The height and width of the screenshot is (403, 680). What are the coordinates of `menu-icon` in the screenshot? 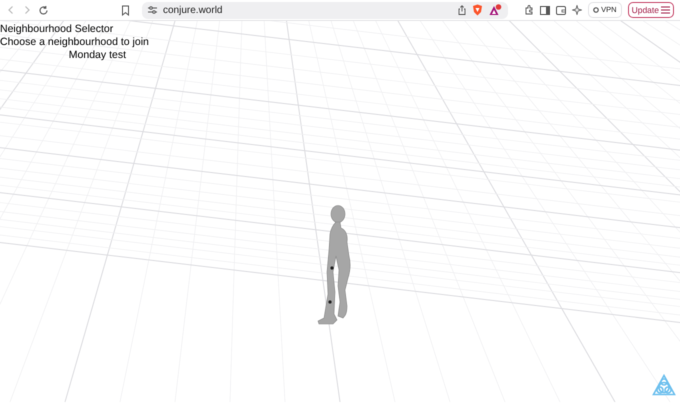 It's located at (665, 10).